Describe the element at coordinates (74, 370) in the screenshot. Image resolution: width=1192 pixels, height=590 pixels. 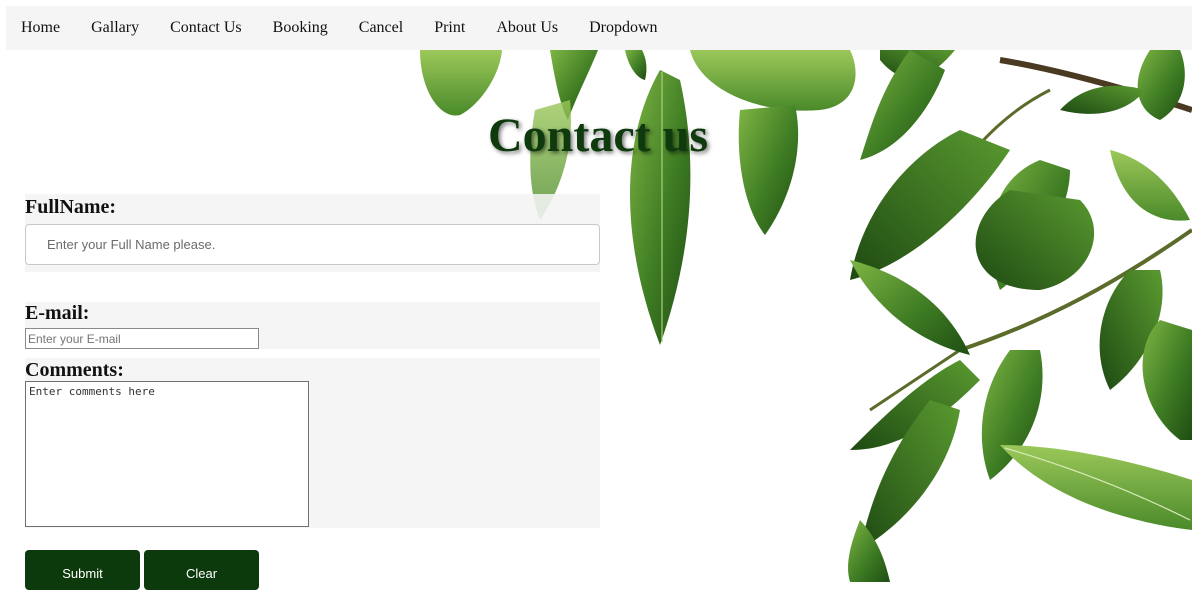
I see `comments-label: Comments:` at that location.